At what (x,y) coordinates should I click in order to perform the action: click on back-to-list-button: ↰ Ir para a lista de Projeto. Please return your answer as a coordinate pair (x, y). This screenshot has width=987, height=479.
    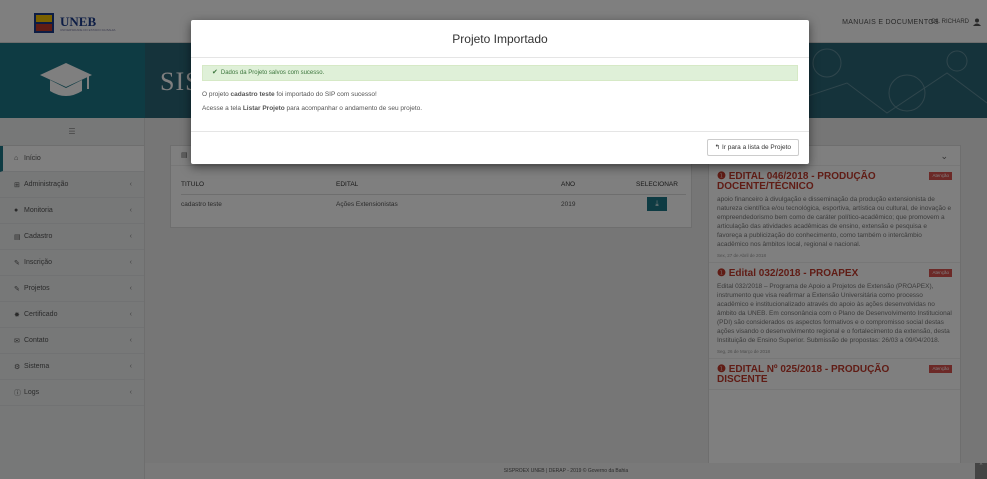
    Looking at the image, I should click on (752, 147).